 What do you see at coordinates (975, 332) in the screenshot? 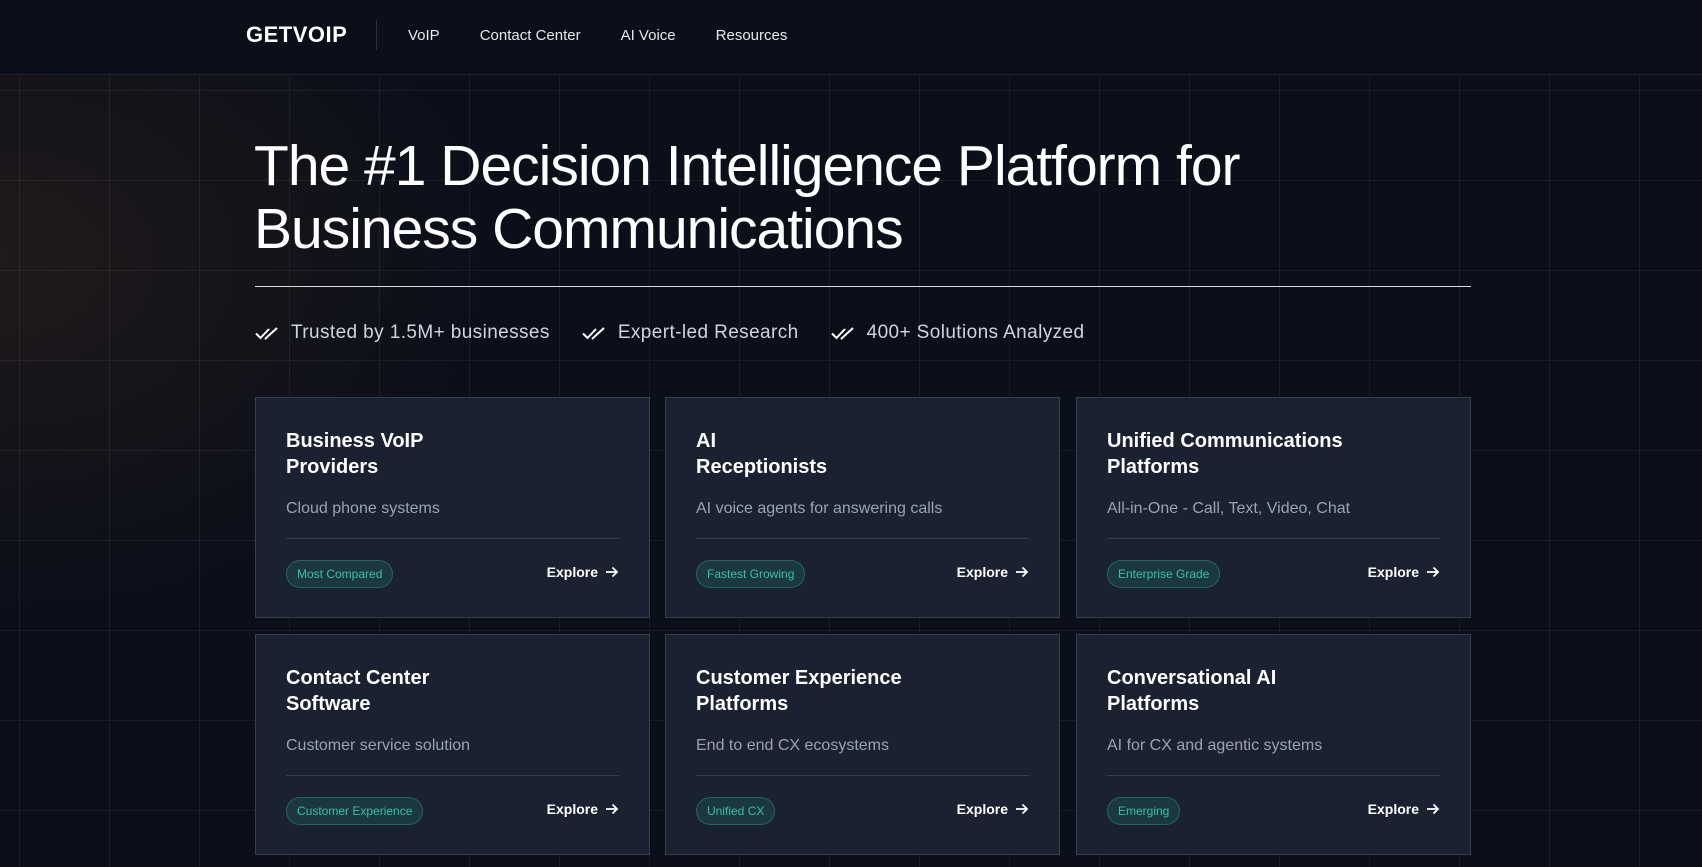
I see `trust-text: 400+ Solutions Analyzed` at bounding box center [975, 332].